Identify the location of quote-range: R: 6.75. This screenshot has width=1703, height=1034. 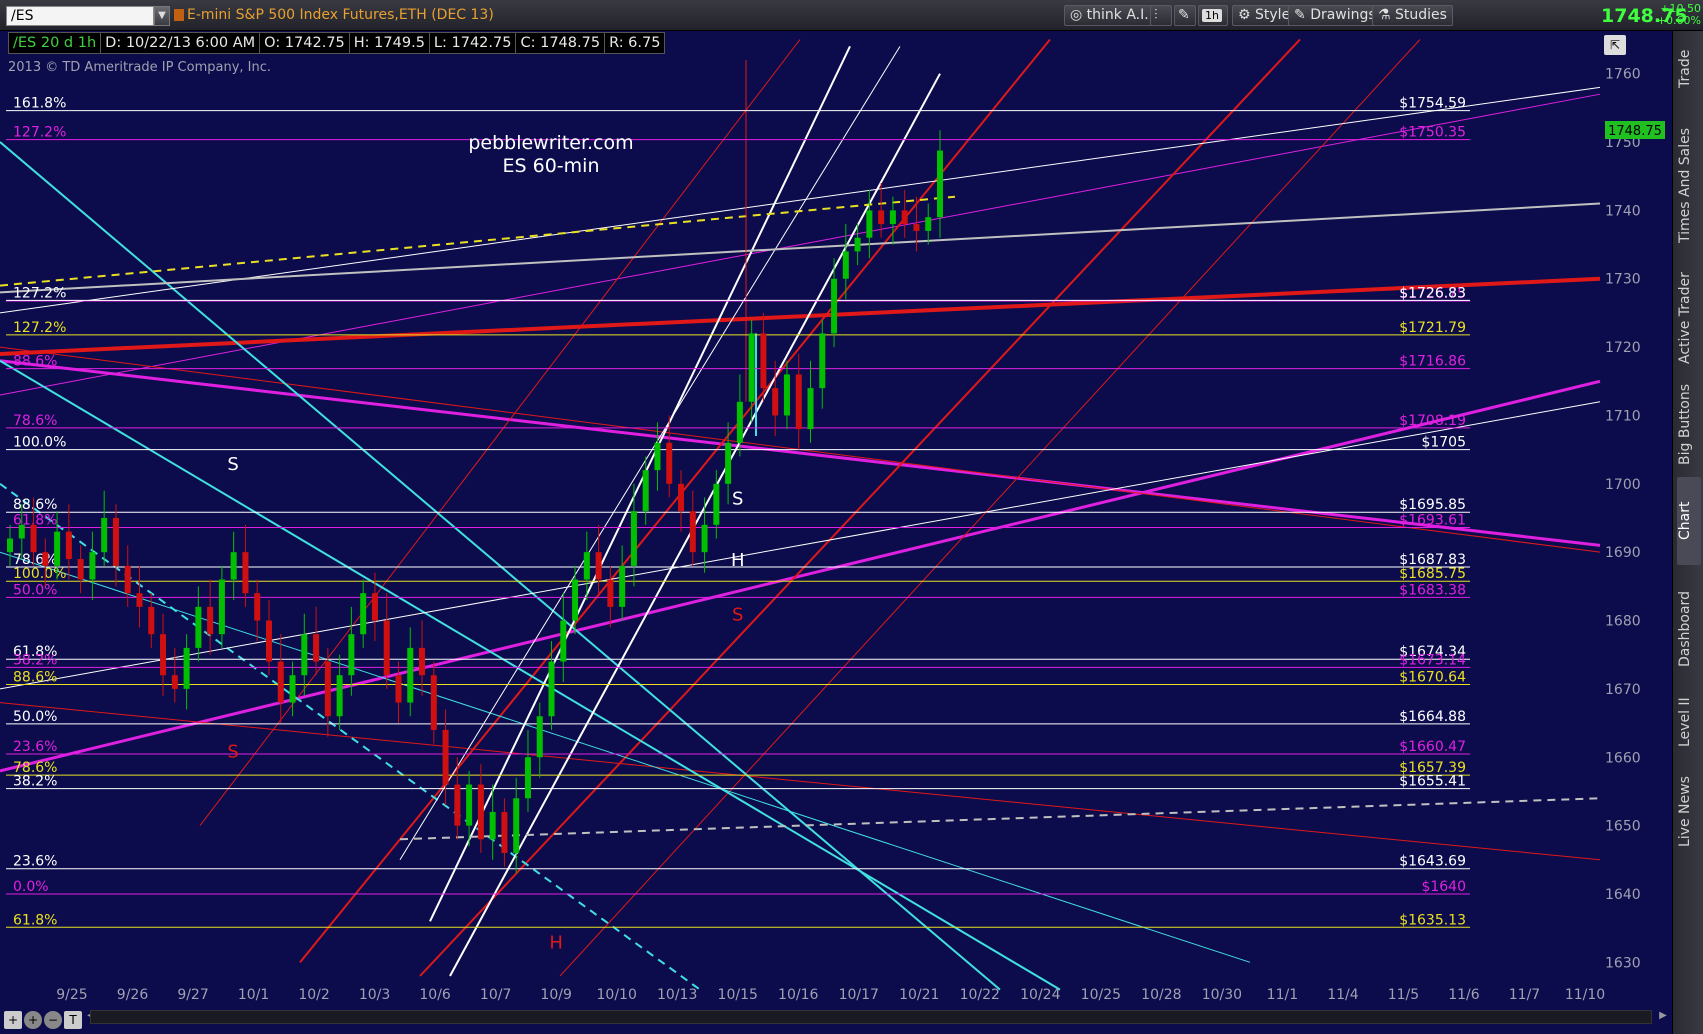
(635, 43).